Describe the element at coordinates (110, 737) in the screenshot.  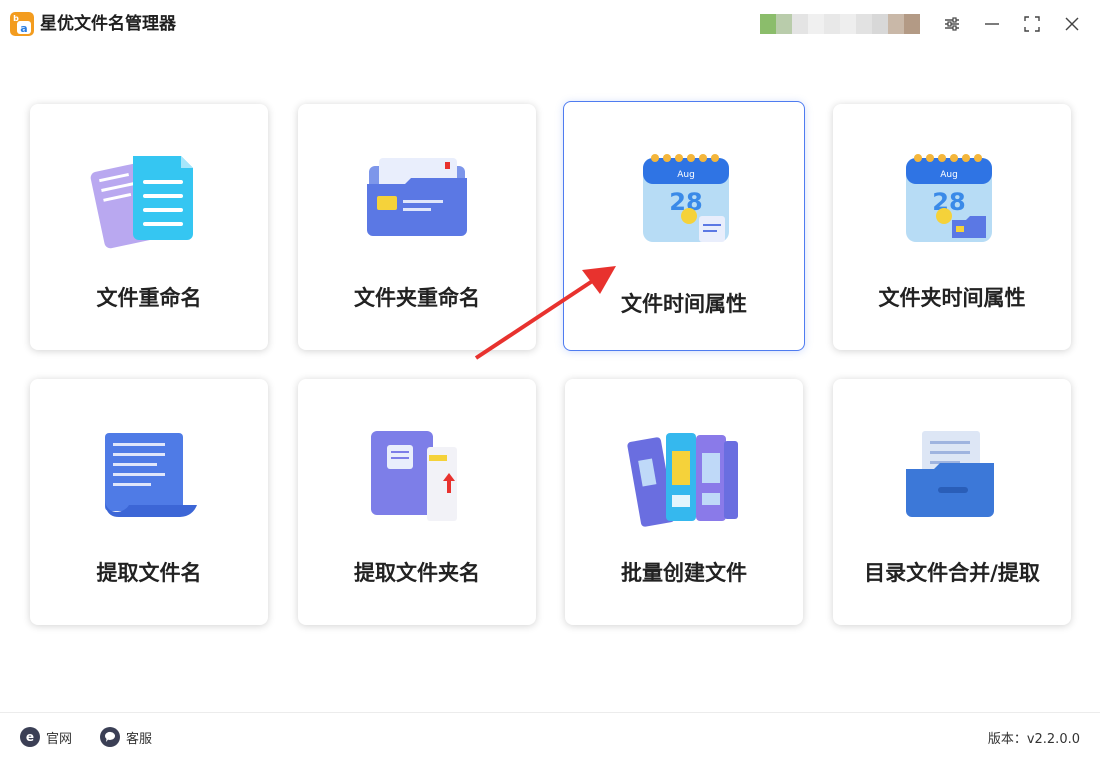
I see `chat-bubble-icon` at that location.